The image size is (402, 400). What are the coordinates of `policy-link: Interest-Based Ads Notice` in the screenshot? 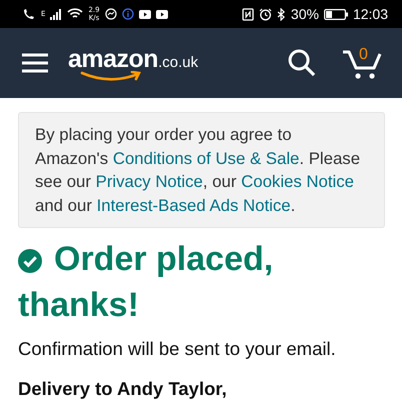 It's located at (193, 205).